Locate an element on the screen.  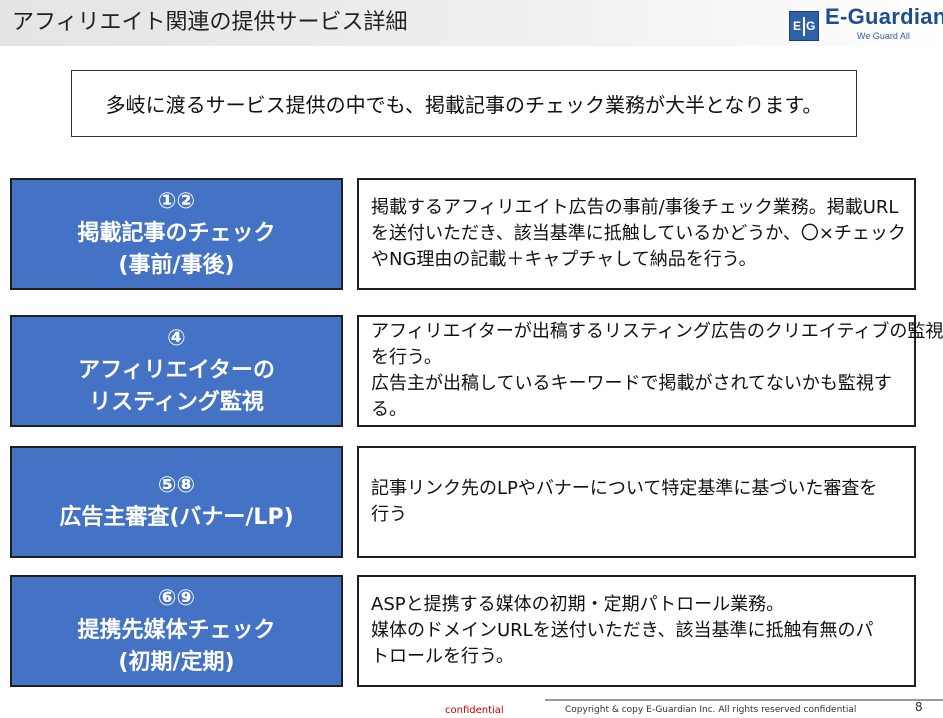
service-label-partner-media-check: ⑥⑨ 提携先媒体チェック (初期/定期) is located at coordinates (176, 631).